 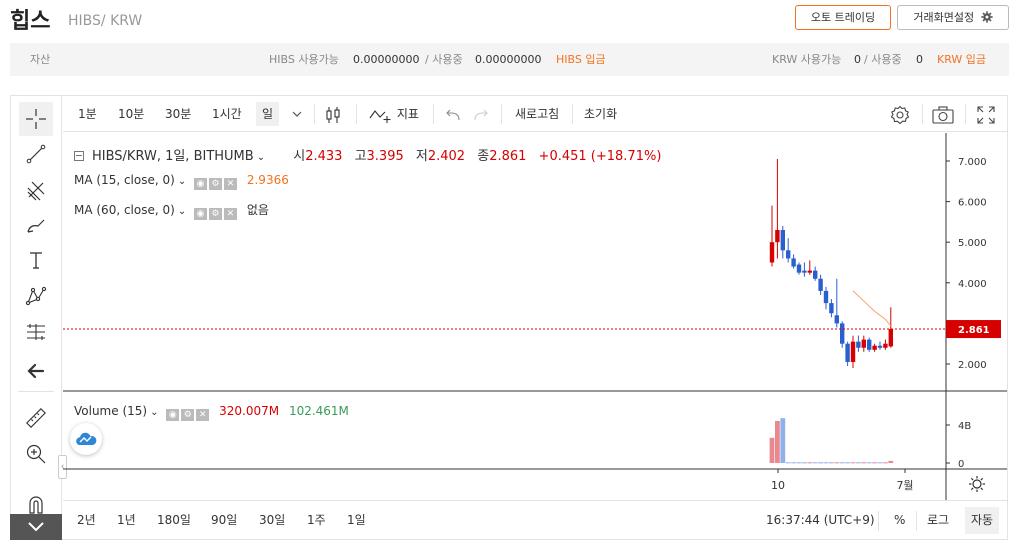 What do you see at coordinates (124, 180) in the screenshot?
I see `ma15-label: MA (15, close, 0)` at bounding box center [124, 180].